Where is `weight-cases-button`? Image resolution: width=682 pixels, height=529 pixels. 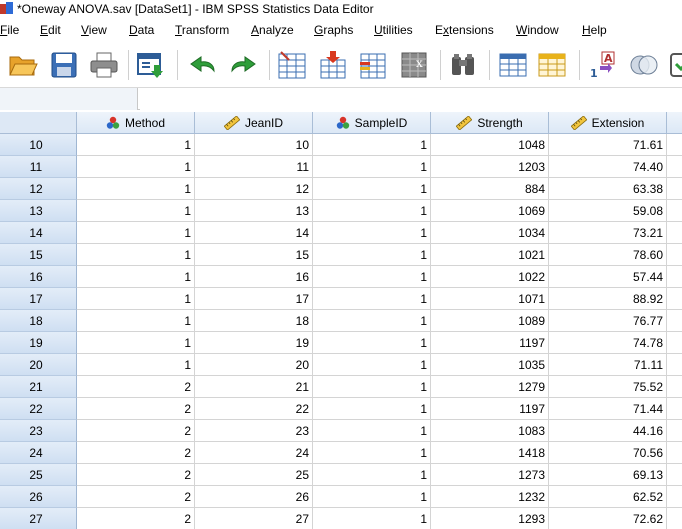 weight-cases-button is located at coordinates (552, 65).